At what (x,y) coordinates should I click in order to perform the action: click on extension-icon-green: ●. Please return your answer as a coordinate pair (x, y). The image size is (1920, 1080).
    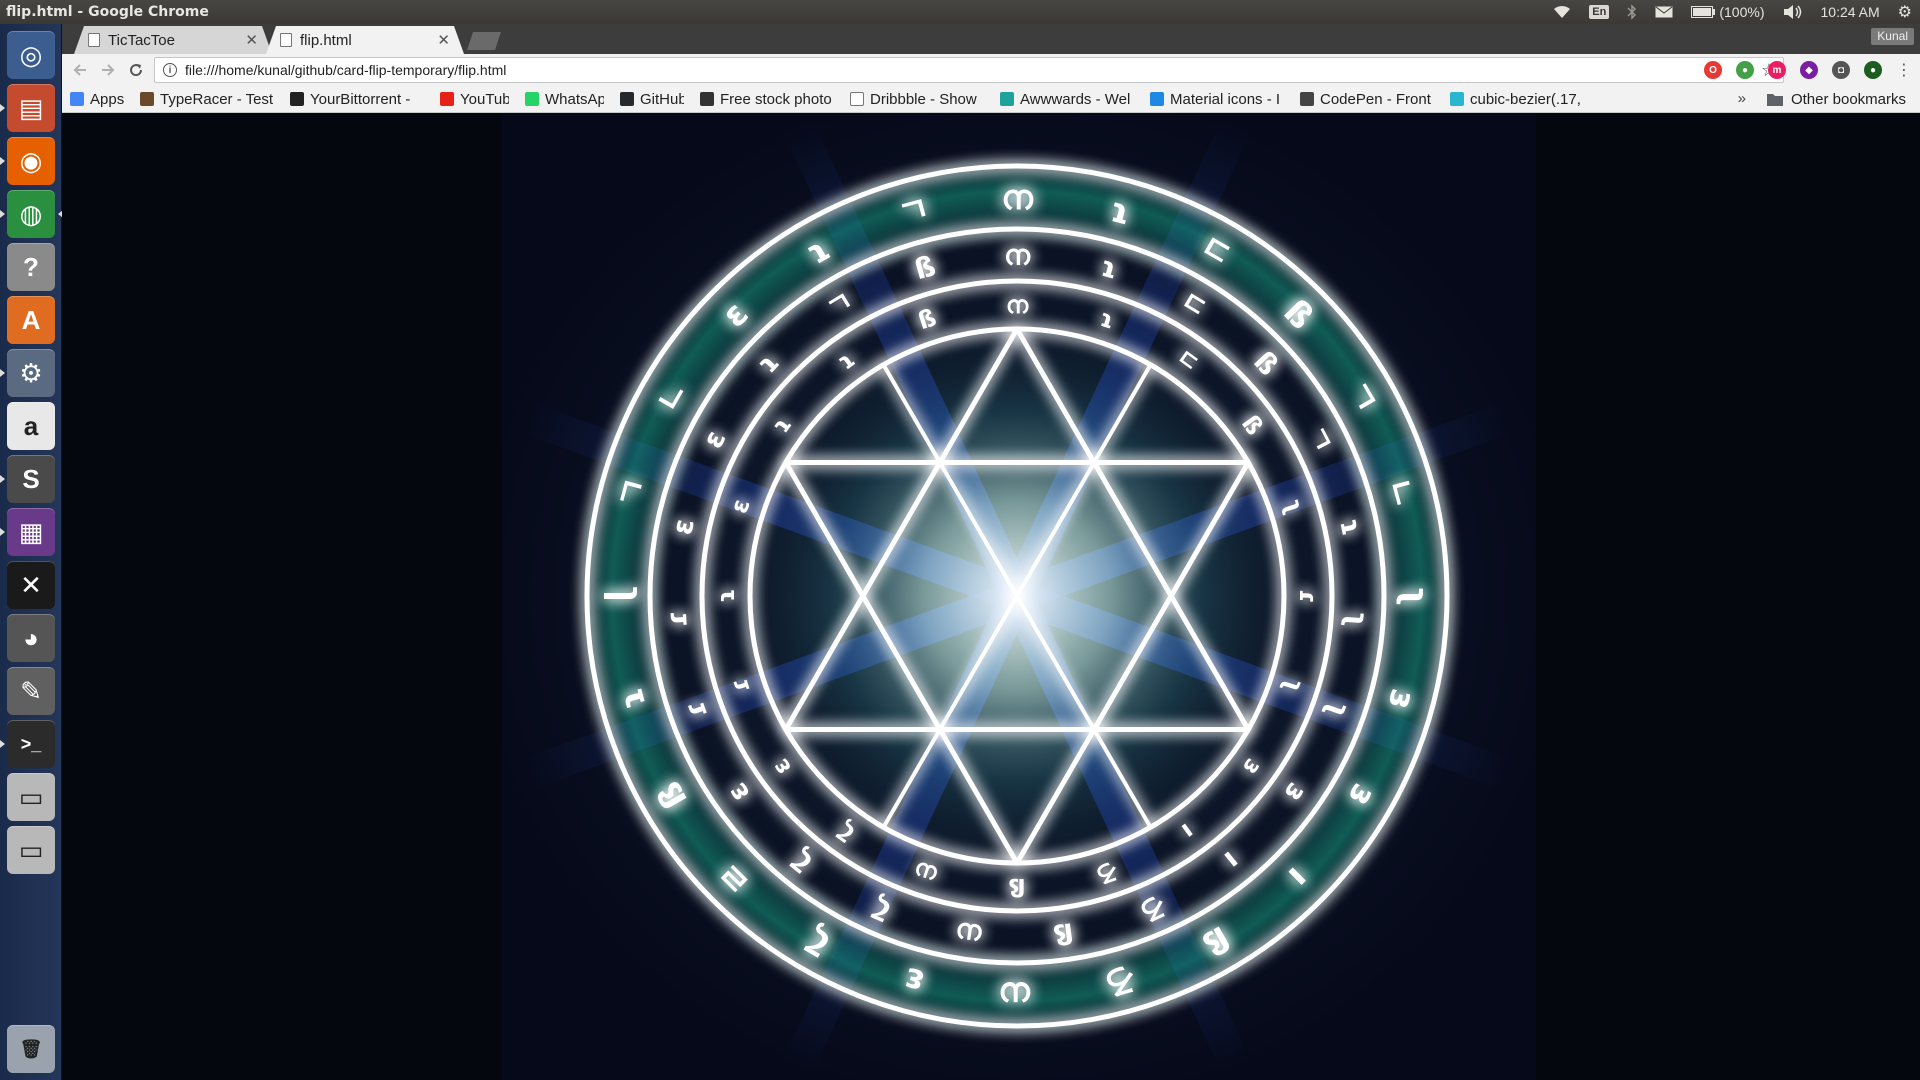
    Looking at the image, I should click on (1745, 70).